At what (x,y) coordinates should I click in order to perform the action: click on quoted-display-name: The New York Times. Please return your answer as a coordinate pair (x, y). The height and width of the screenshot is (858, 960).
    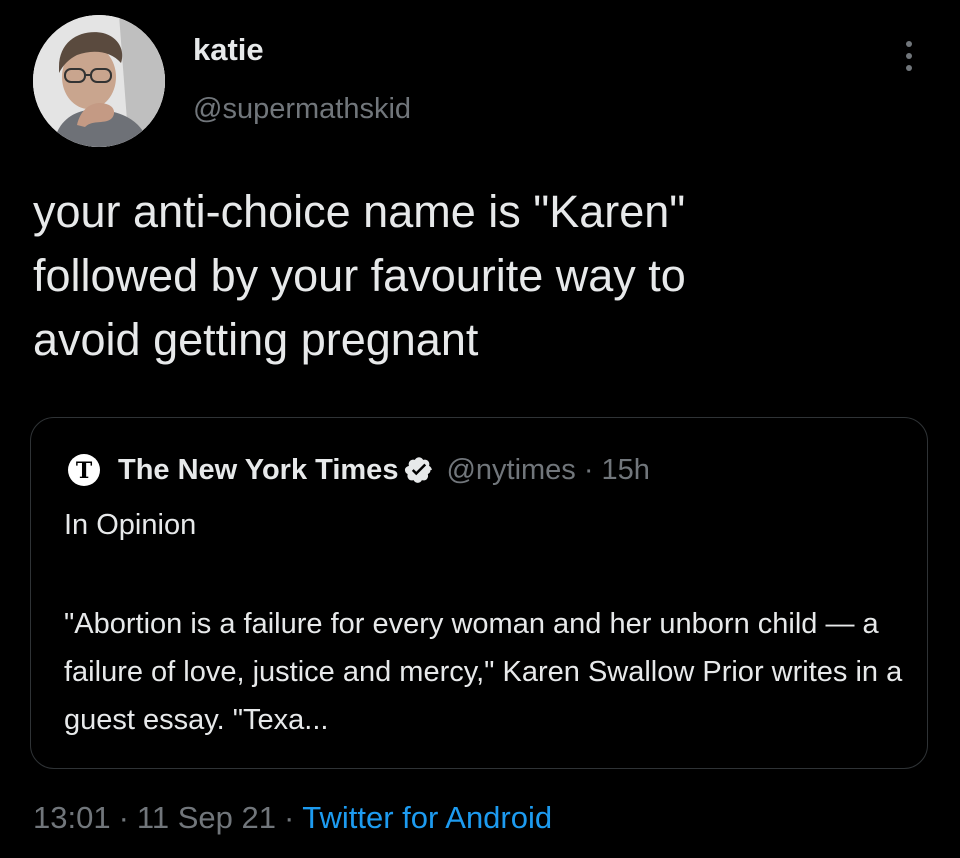
    Looking at the image, I should click on (258, 470).